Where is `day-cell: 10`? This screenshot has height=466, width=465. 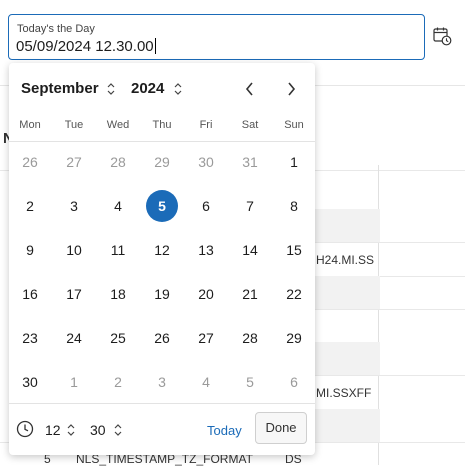
day-cell: 10 is located at coordinates (74, 250).